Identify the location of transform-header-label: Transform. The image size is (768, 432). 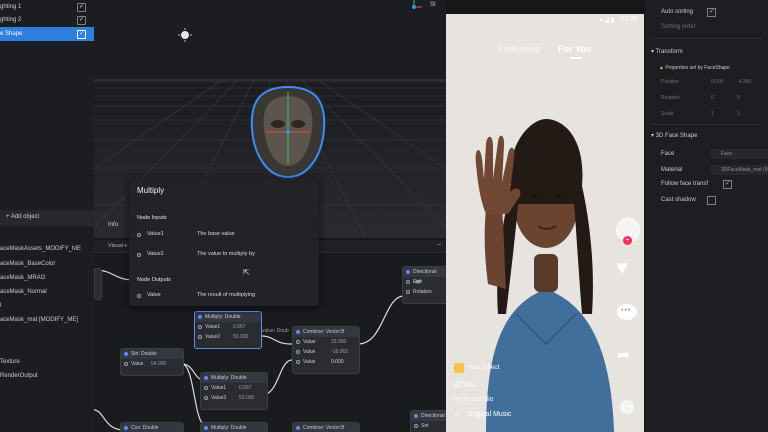
(669, 52).